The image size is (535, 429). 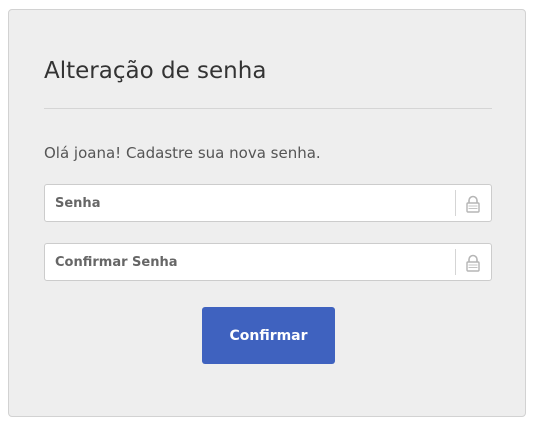 What do you see at coordinates (455, 262) in the screenshot?
I see `confirm-field-separator` at bounding box center [455, 262].